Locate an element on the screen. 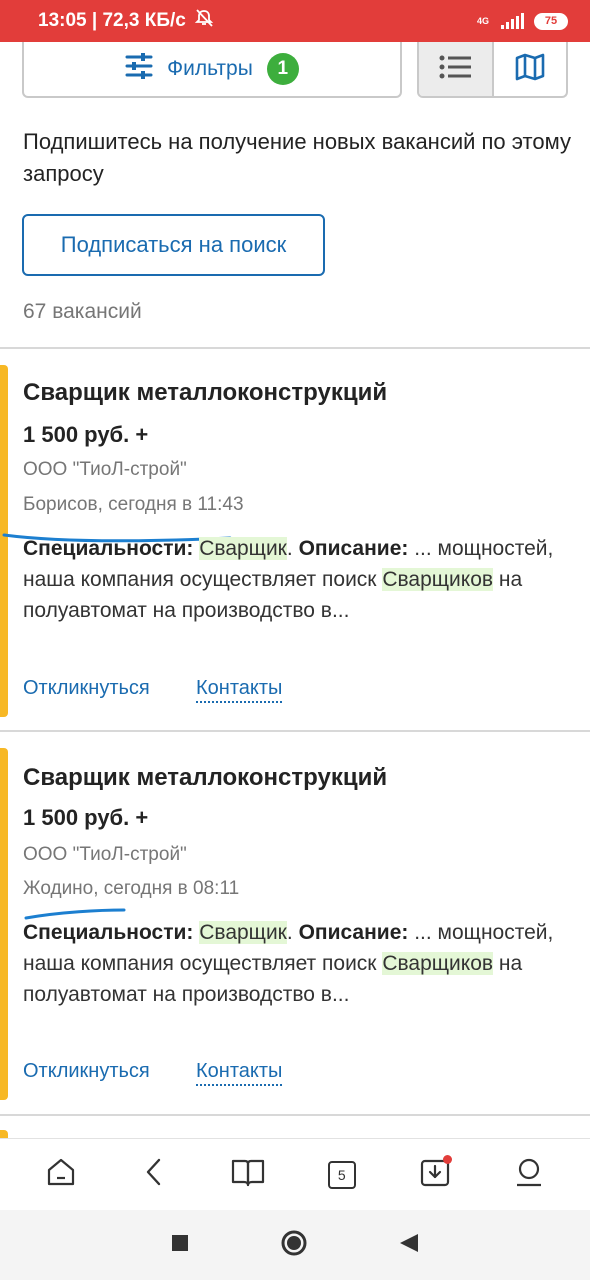 The width and height of the screenshot is (590, 1280). view-toggle is located at coordinates (492, 70).